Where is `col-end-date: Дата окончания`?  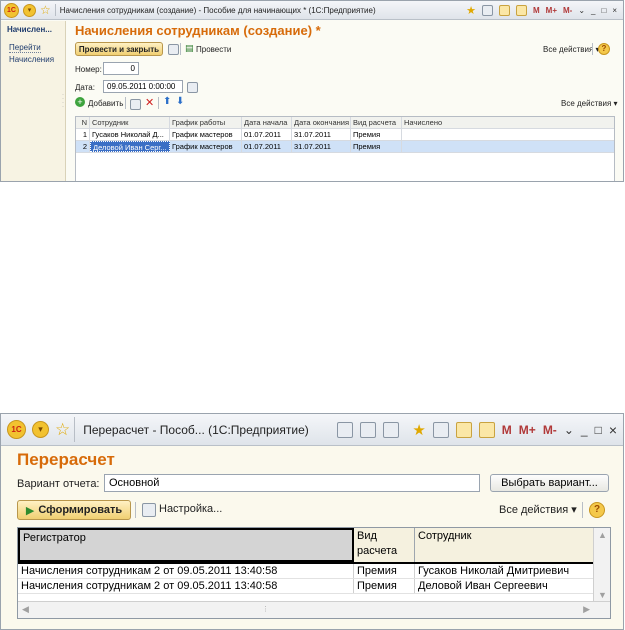
col-end-date: Дата окончания is located at coordinates (321, 122).